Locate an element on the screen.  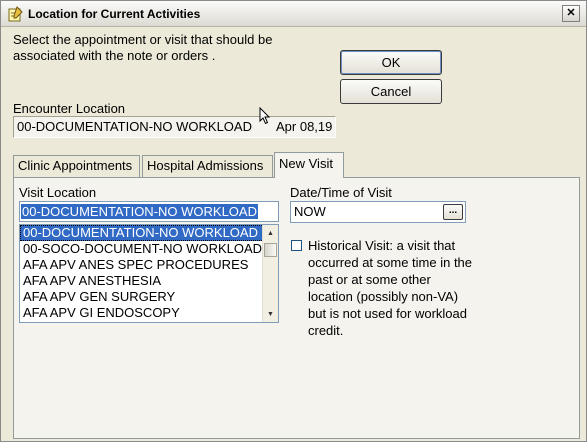
scroll-up-icon: ▲ is located at coordinates (270, 233).